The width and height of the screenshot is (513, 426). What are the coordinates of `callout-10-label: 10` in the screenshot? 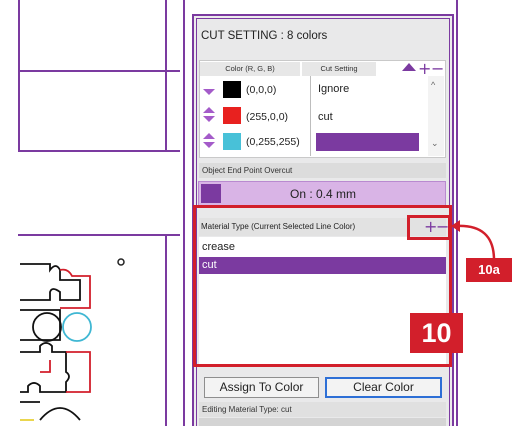 It's located at (436, 333).